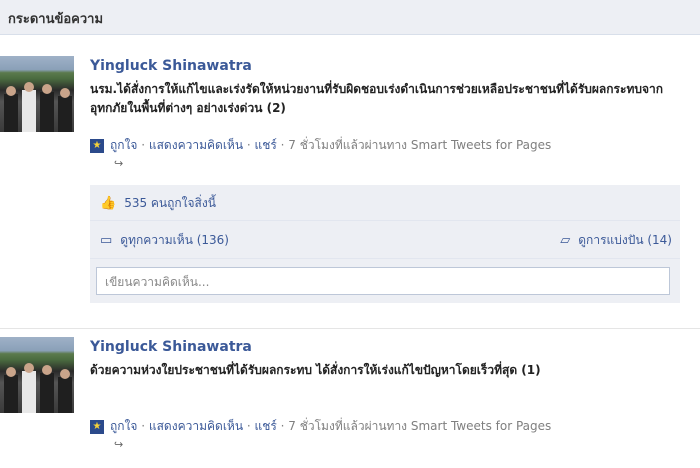 The width and height of the screenshot is (700, 468). What do you see at coordinates (385, 240) in the screenshot?
I see `comments-row: ▭ ดูทุกความเห็น (136) ▱ ดูการแบ่งปัน (14)` at bounding box center [385, 240].